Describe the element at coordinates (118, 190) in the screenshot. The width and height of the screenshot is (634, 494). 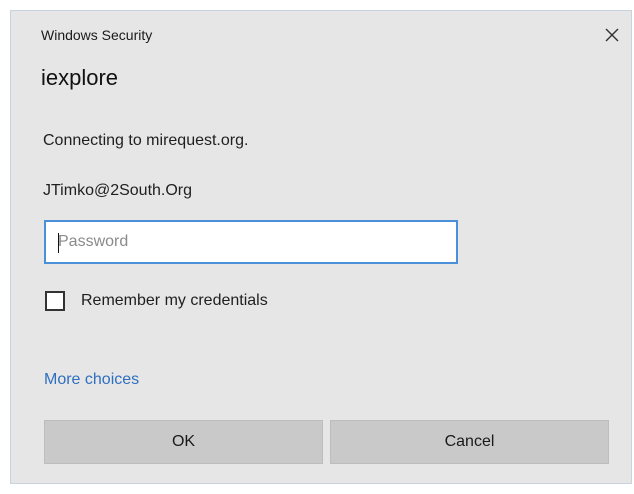
I see `username-label: JTimko@2South.Org` at that location.